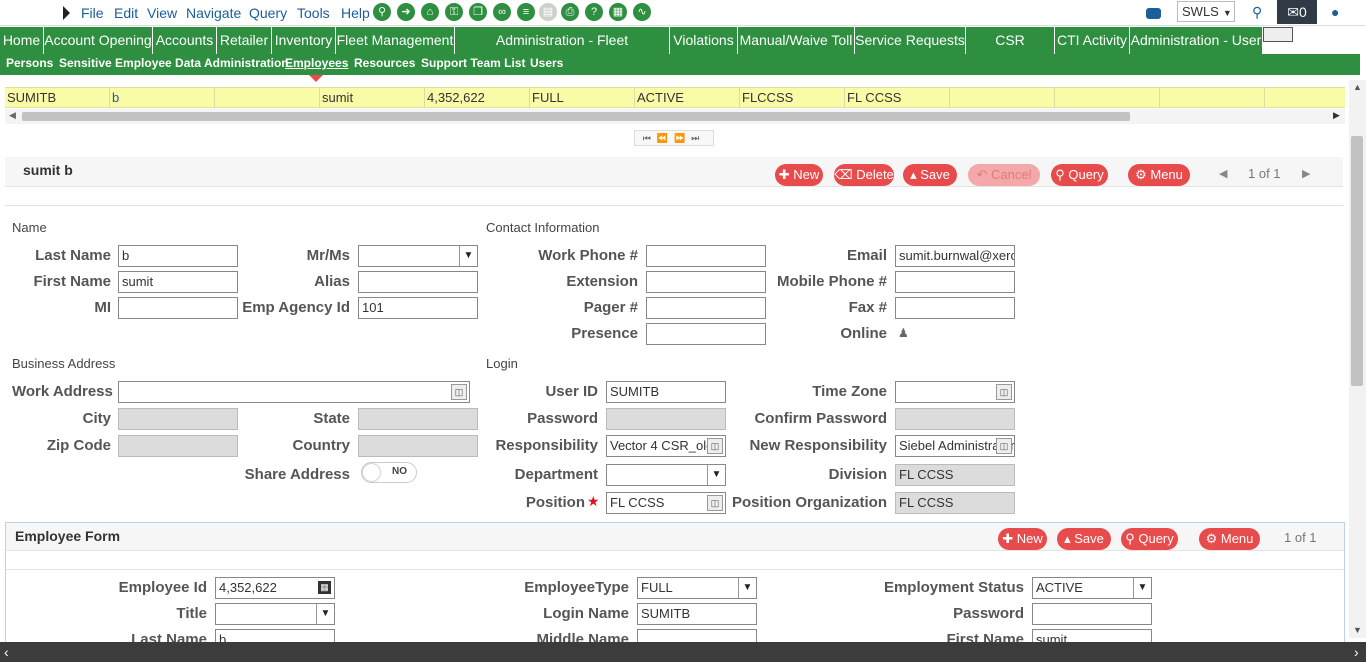 Image resolution: width=1366 pixels, height=662 pixels. What do you see at coordinates (395, 40) in the screenshot?
I see `tab-fleet-management: Fleet Management` at bounding box center [395, 40].